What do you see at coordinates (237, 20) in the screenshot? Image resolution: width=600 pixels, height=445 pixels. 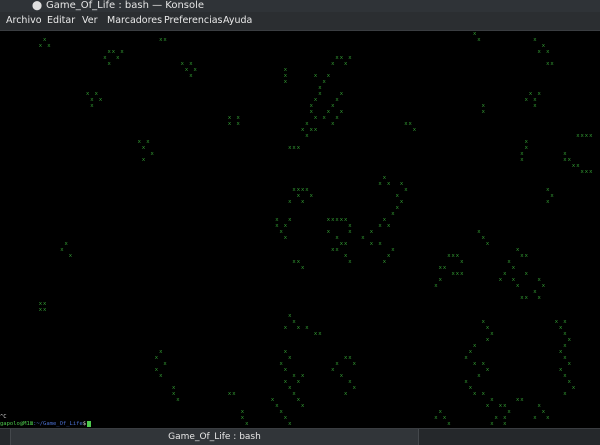 I see `menu-ayuda: Ayuda` at bounding box center [237, 20].